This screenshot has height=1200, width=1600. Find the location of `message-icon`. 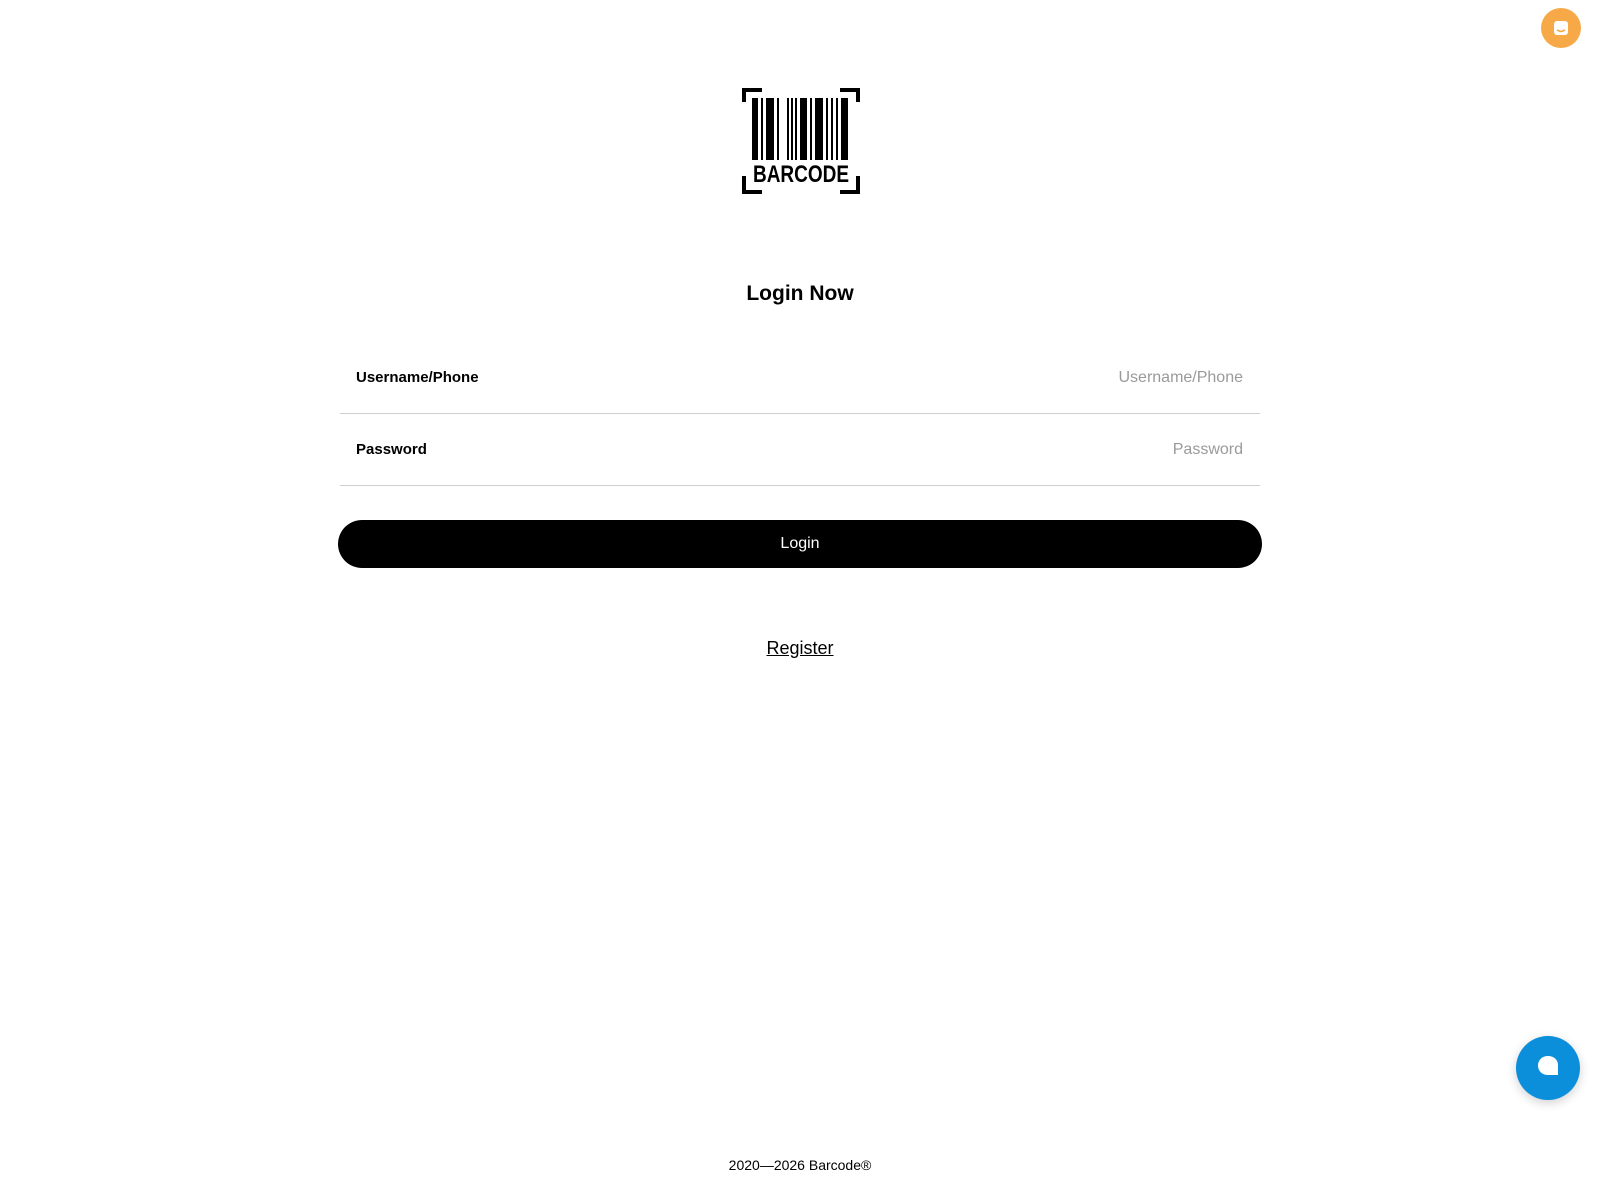

message-icon is located at coordinates (1561, 28).